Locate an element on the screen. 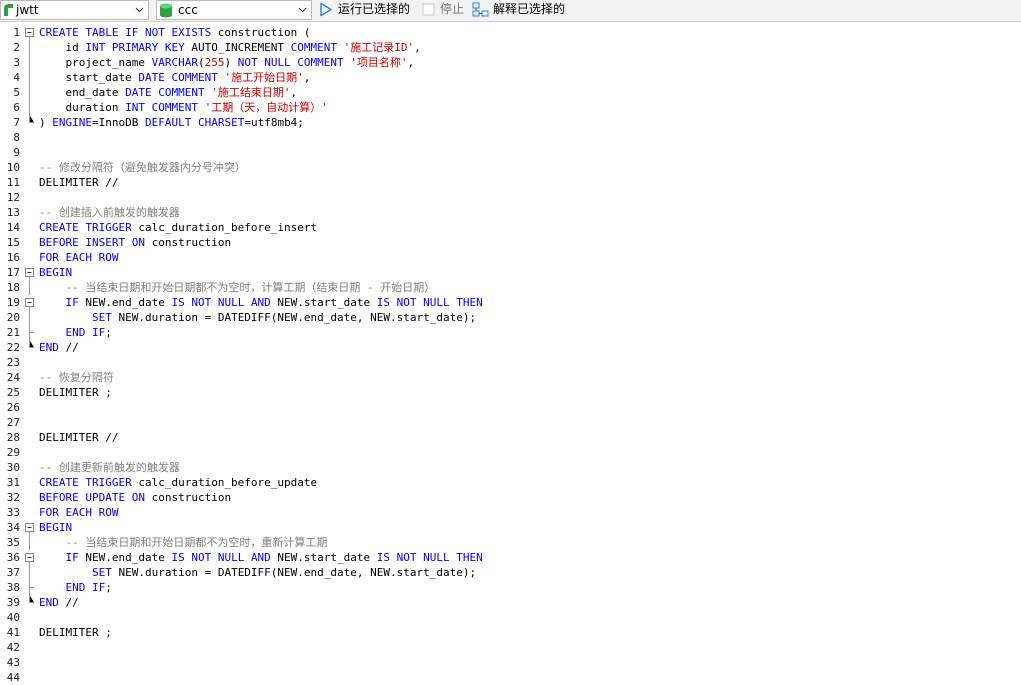 This screenshot has width=1021, height=685. code-token: DELIMITER ; is located at coordinates (75, 632).